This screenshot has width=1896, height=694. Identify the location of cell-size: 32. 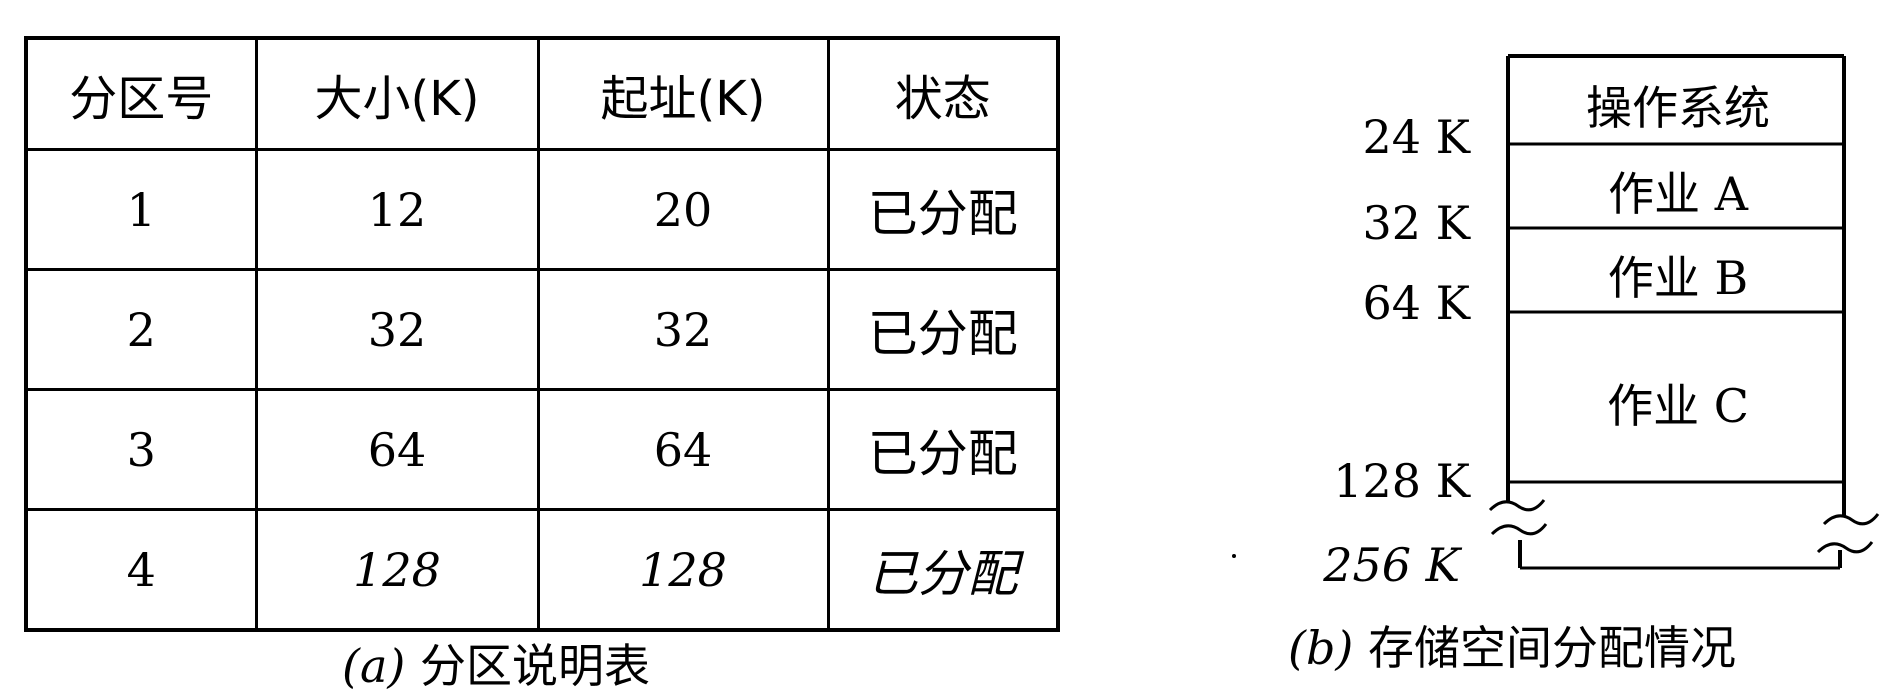
(397, 329).